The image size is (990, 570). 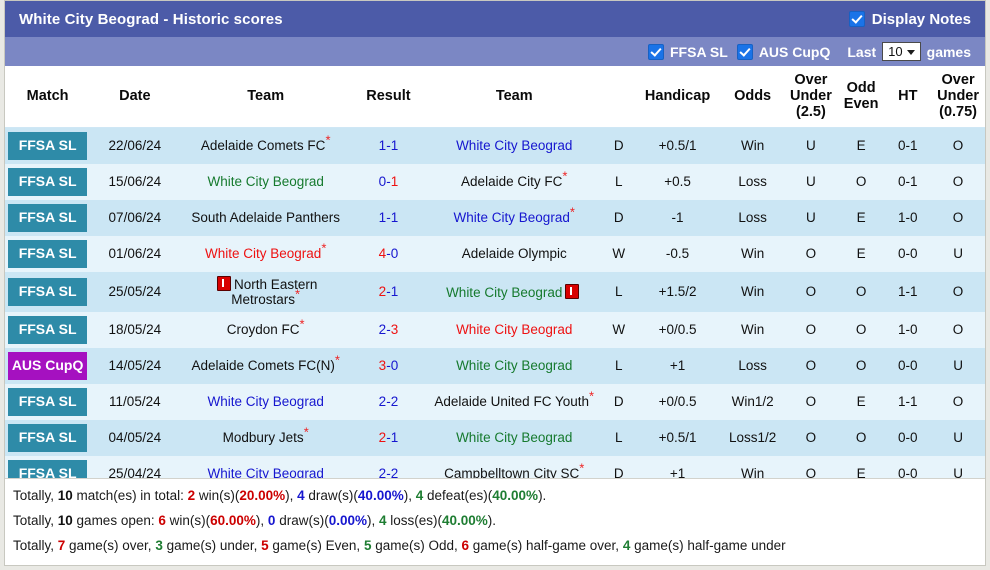 I want to click on team-name: Adelaide Comets FC, so click(x=263, y=145).